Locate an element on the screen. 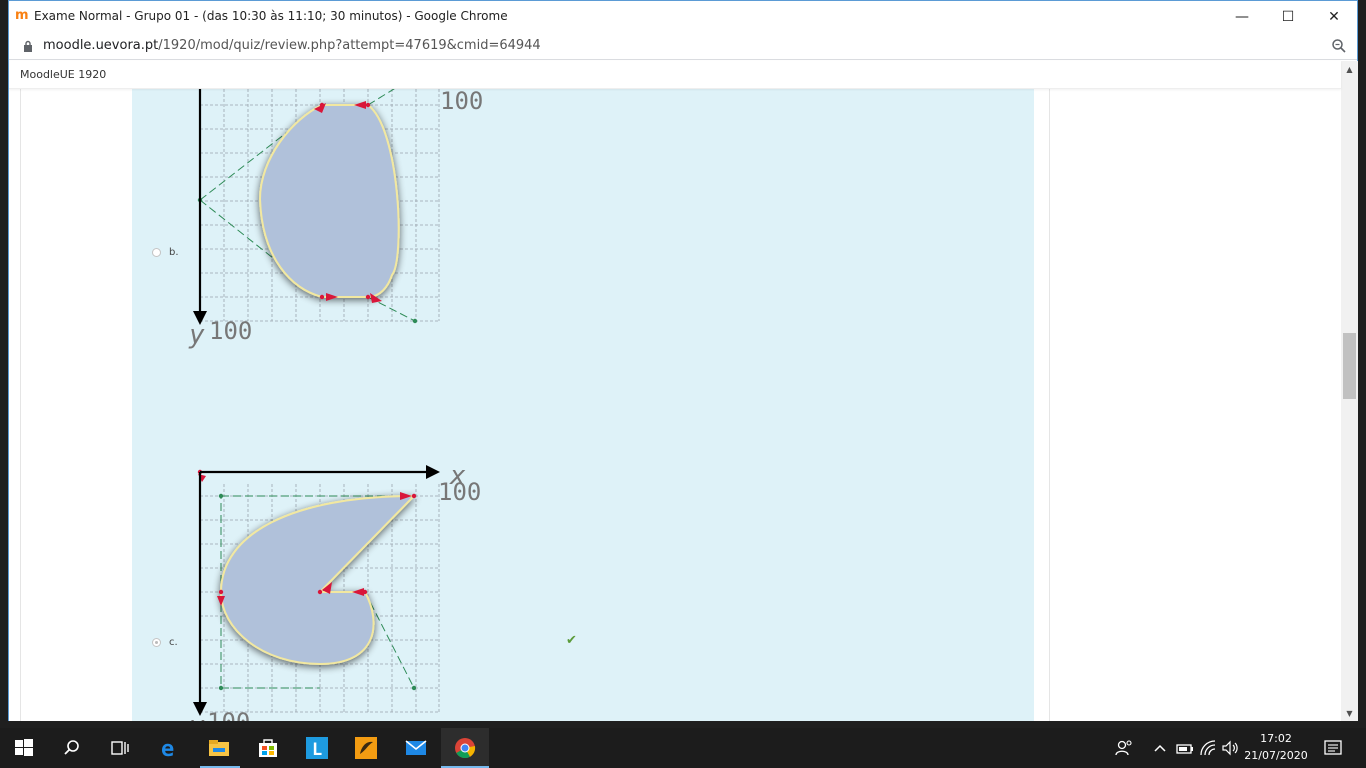 The width and height of the screenshot is (1366, 768). maximize-button: ☐ is located at coordinates (1288, 16).